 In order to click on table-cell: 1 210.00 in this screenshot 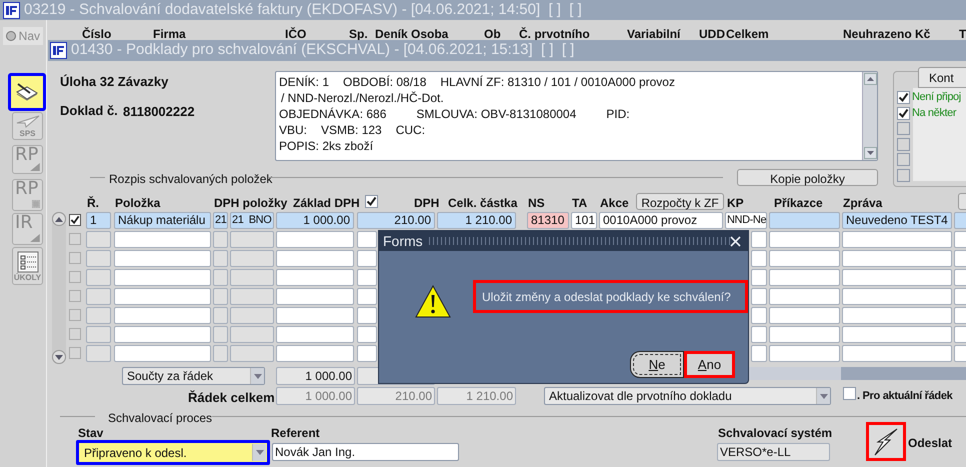, I will do `click(476, 220)`.